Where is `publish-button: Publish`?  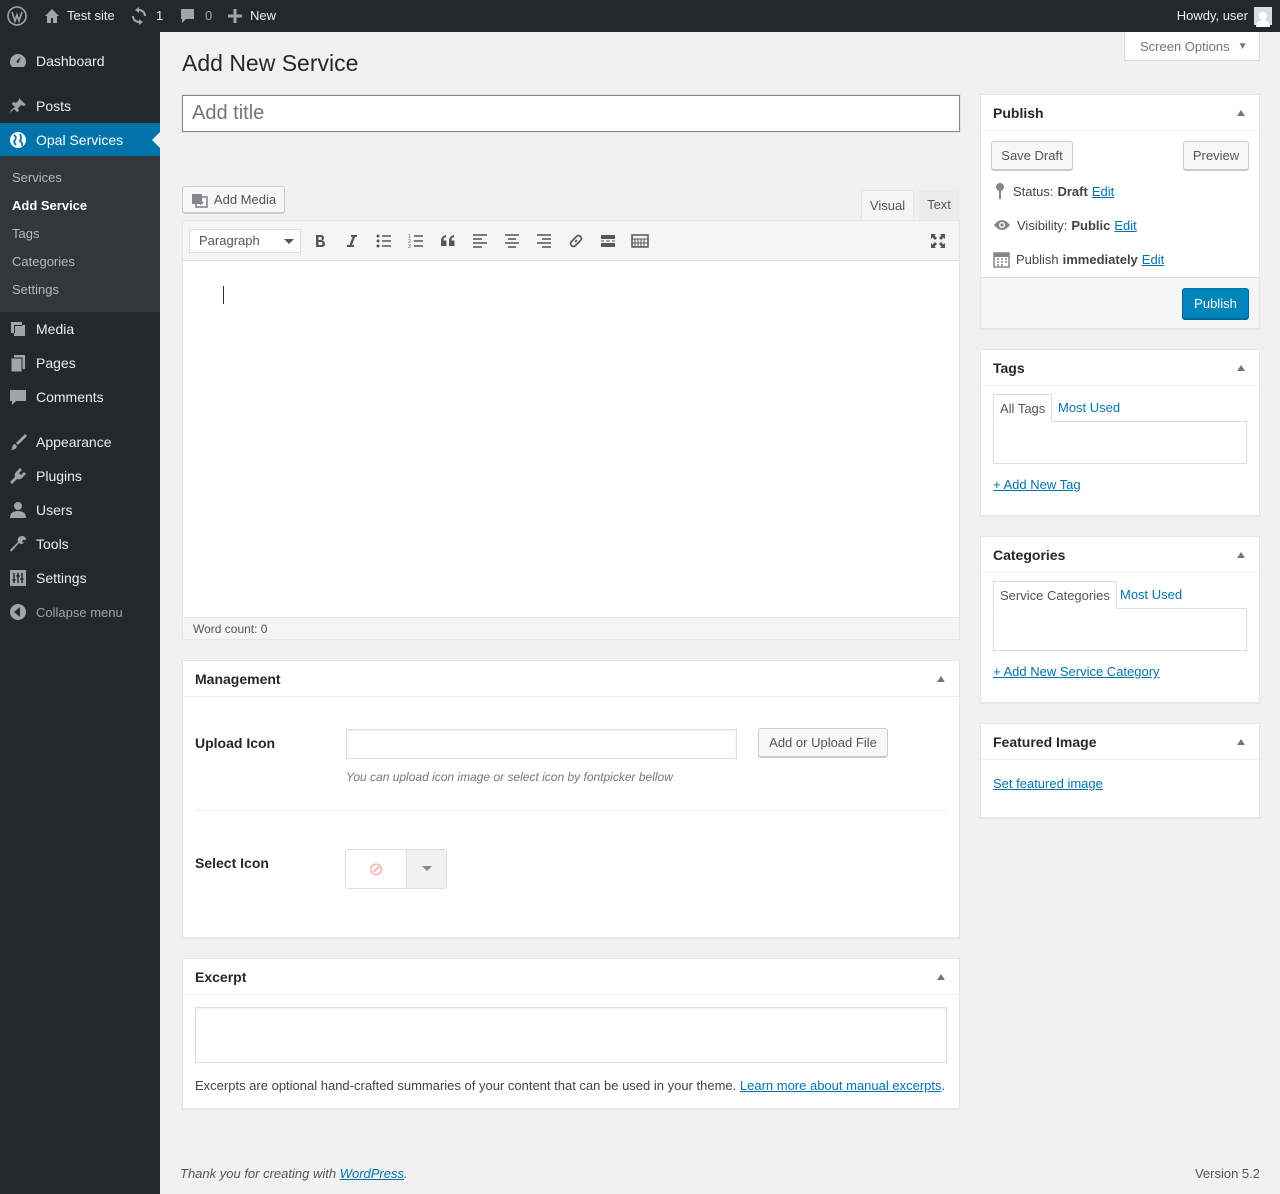 publish-button: Publish is located at coordinates (1215, 303).